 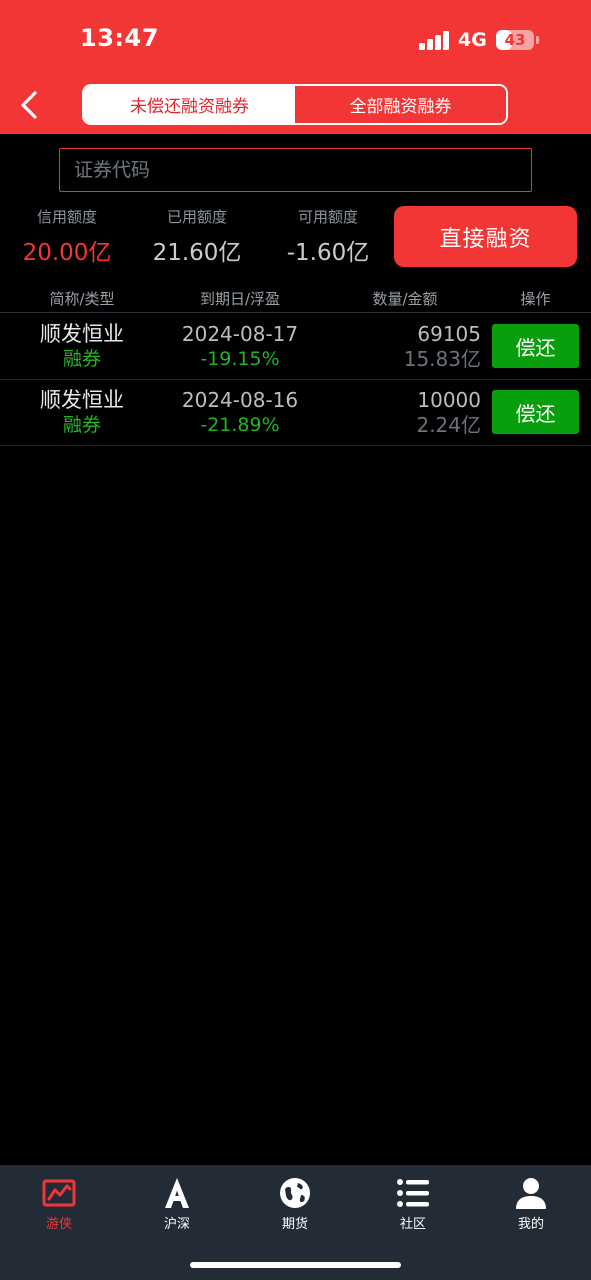 I want to click on tab-mine: 我的, so click(x=531, y=1203).